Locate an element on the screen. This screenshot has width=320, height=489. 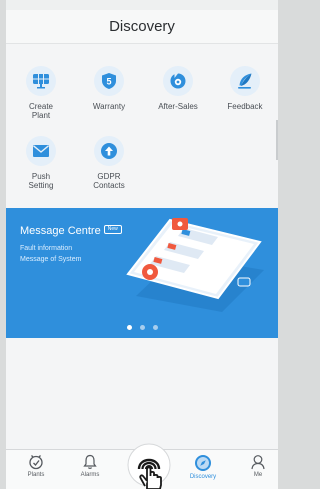
plant-monitor-icon is located at coordinates (41, 81).